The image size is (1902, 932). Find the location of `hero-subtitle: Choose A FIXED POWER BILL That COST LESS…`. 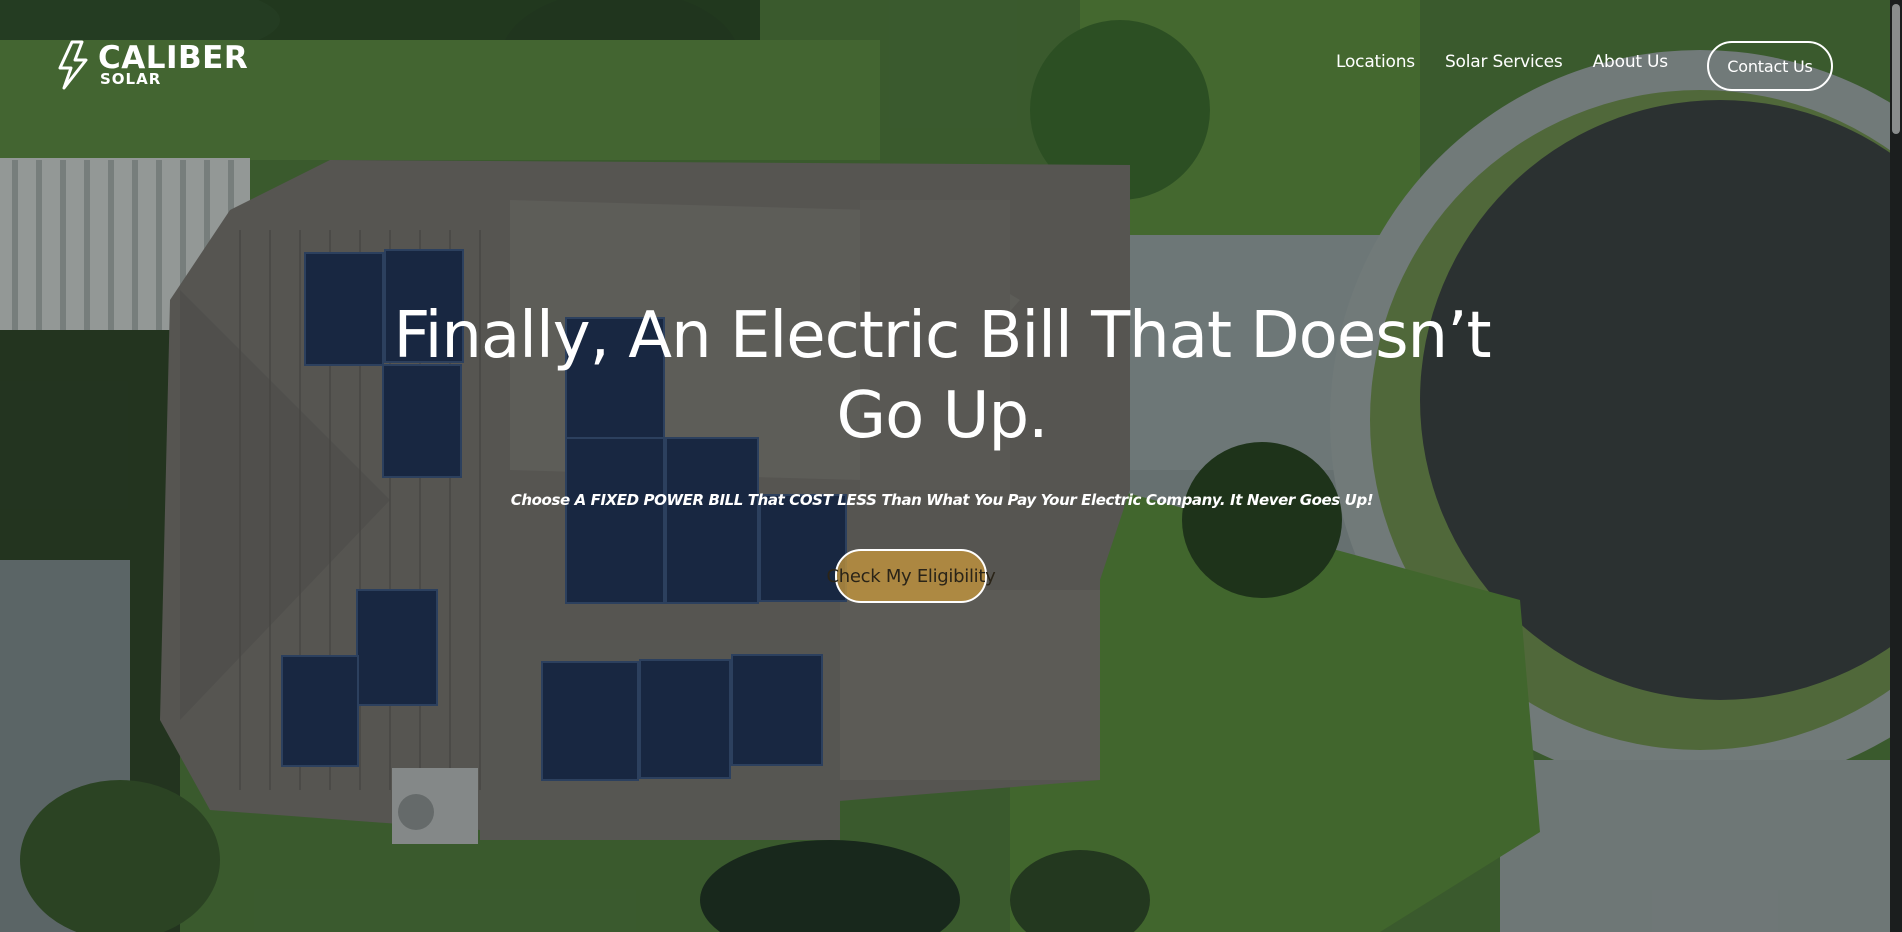

hero-subtitle: Choose A FIXED POWER BILL That COST LESS… is located at coordinates (942, 500).